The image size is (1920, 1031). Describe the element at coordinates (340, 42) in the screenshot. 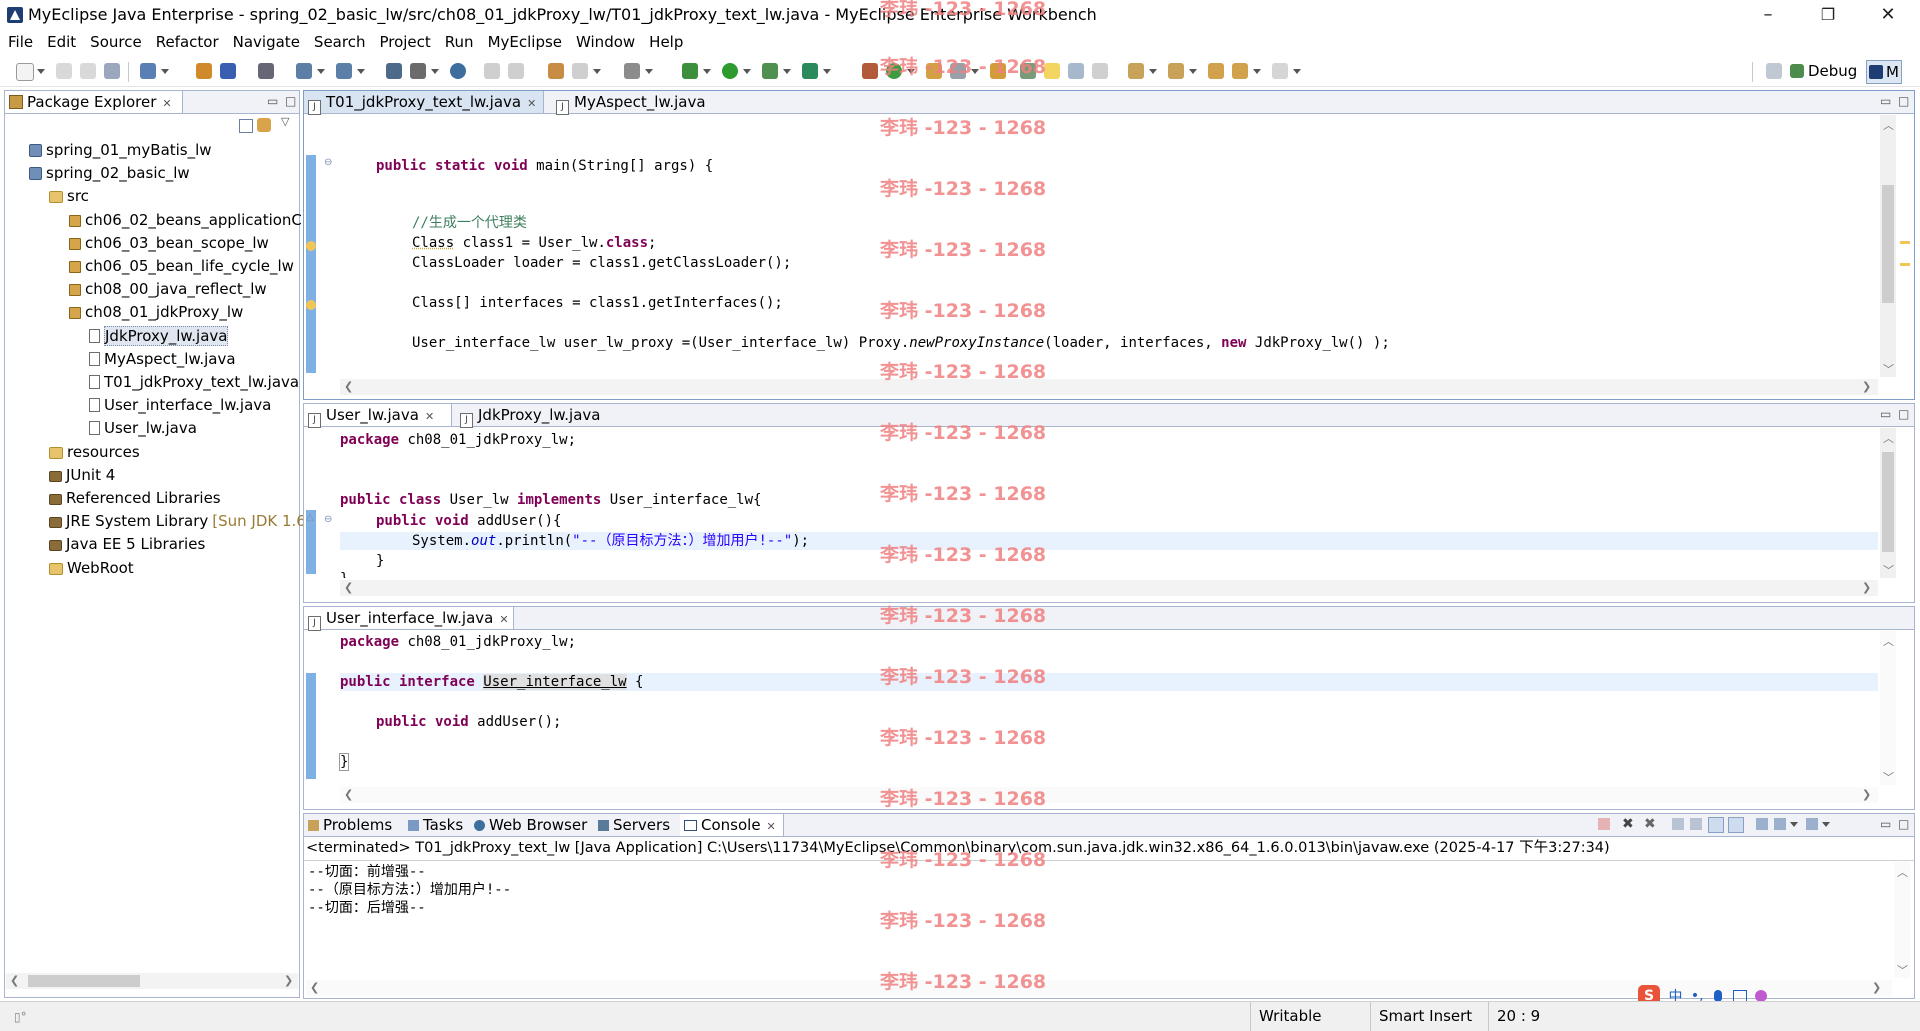

I see `menu-search: Search` at that location.